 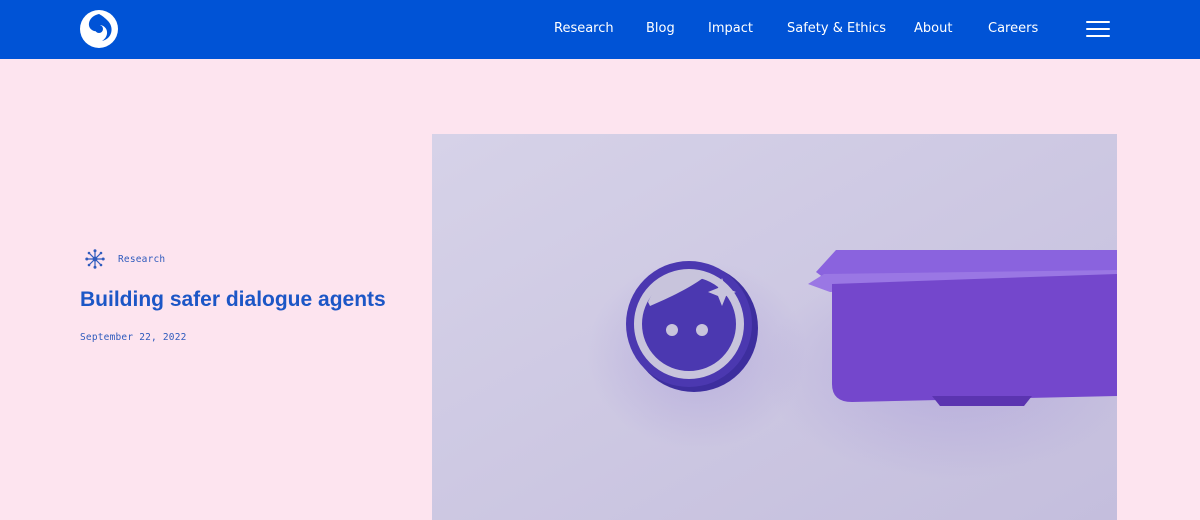 I want to click on category-label: Research, so click(x=142, y=259).